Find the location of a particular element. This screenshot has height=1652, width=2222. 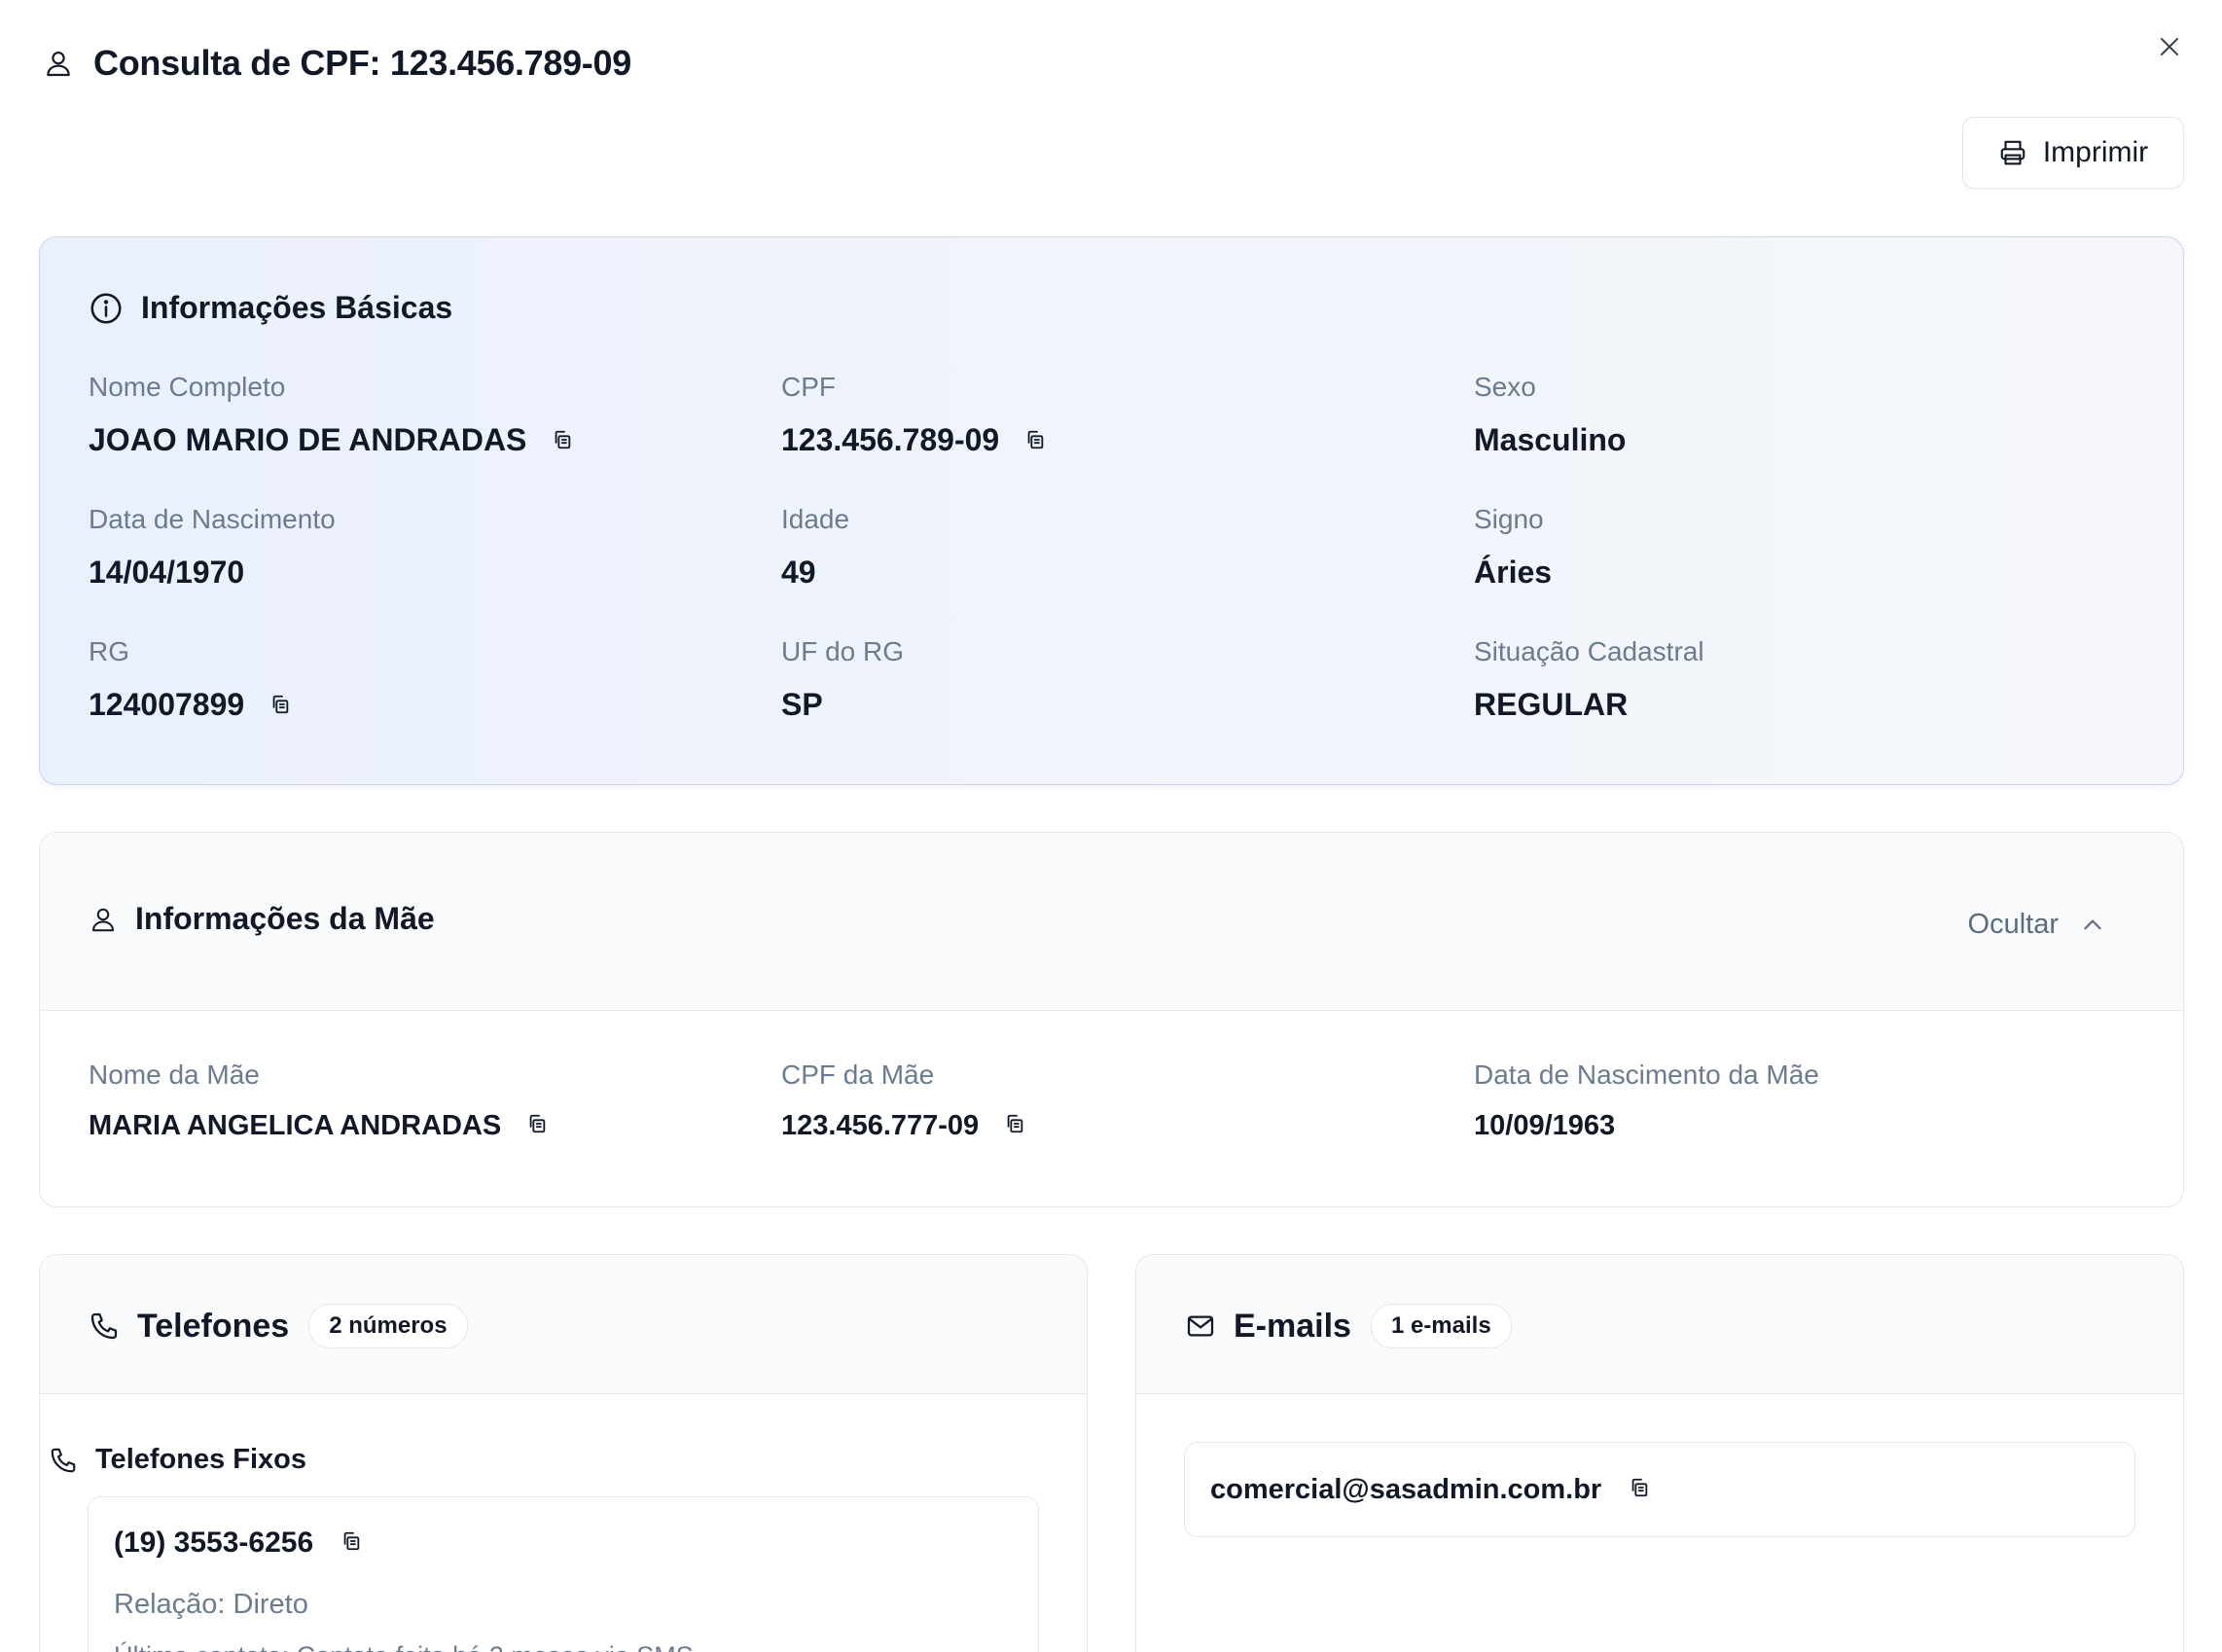

field-value: Áries is located at coordinates (1513, 573).